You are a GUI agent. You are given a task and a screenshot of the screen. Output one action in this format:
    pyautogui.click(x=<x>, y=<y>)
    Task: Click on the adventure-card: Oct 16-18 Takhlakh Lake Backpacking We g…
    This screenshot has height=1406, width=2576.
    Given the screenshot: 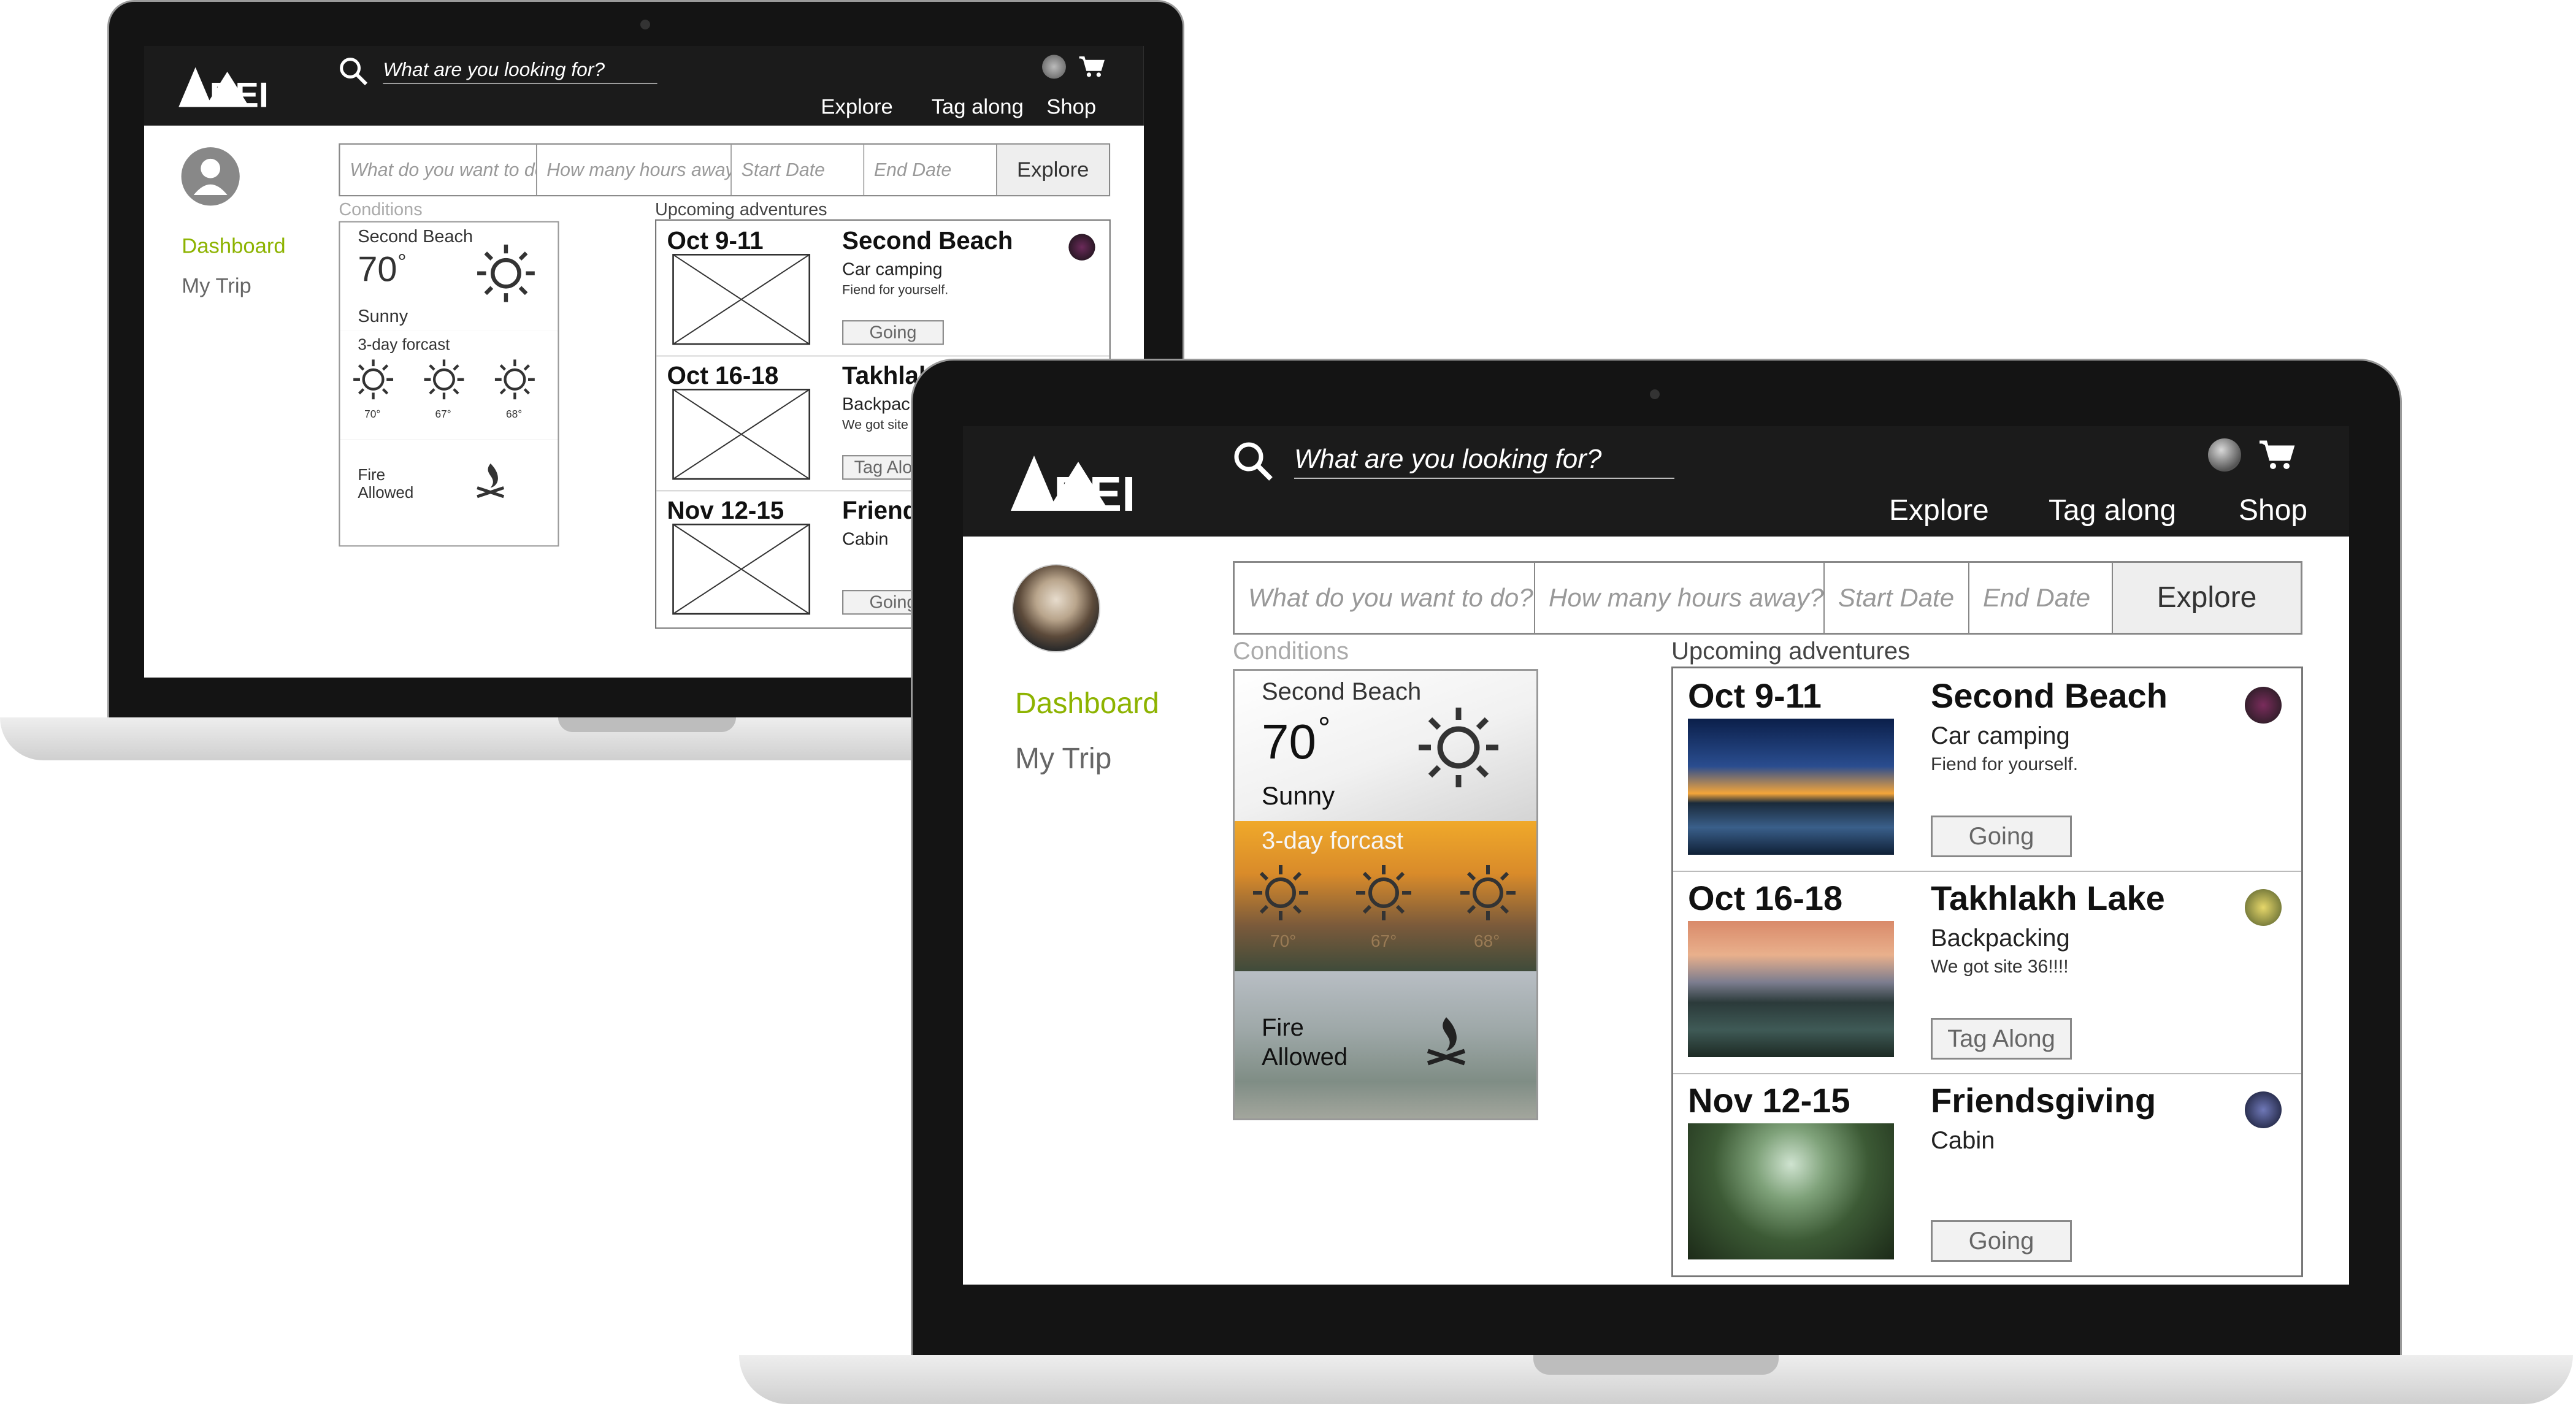 What is the action you would take?
    pyautogui.click(x=1987, y=973)
    